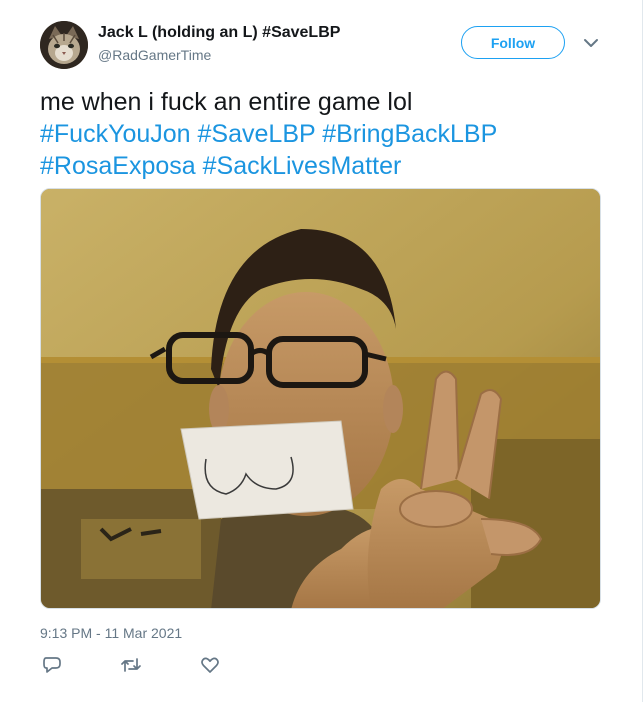 This screenshot has width=643, height=702. What do you see at coordinates (118, 166) in the screenshot?
I see `hashtag-link: #RosaExposa` at bounding box center [118, 166].